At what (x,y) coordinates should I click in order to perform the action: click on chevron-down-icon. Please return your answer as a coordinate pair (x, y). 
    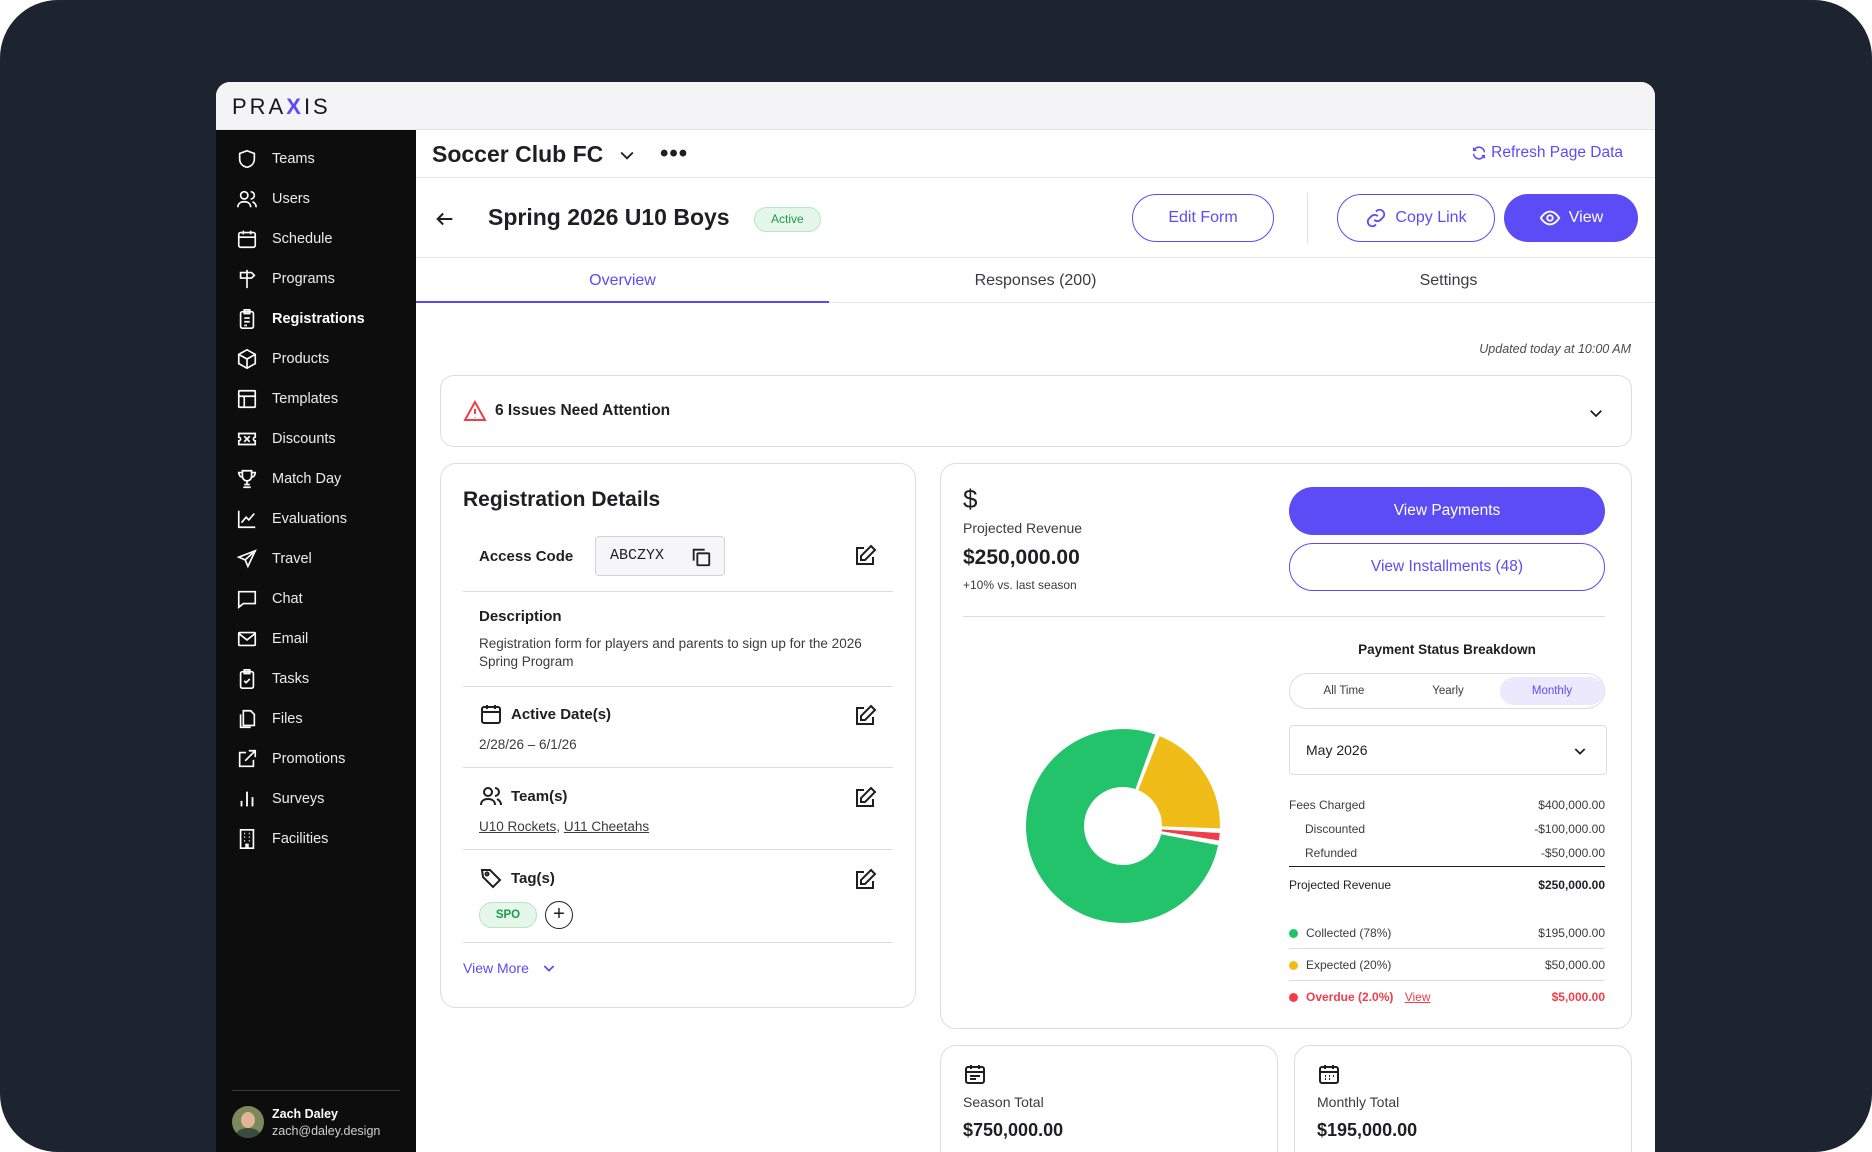
    Looking at the image, I should click on (1596, 413).